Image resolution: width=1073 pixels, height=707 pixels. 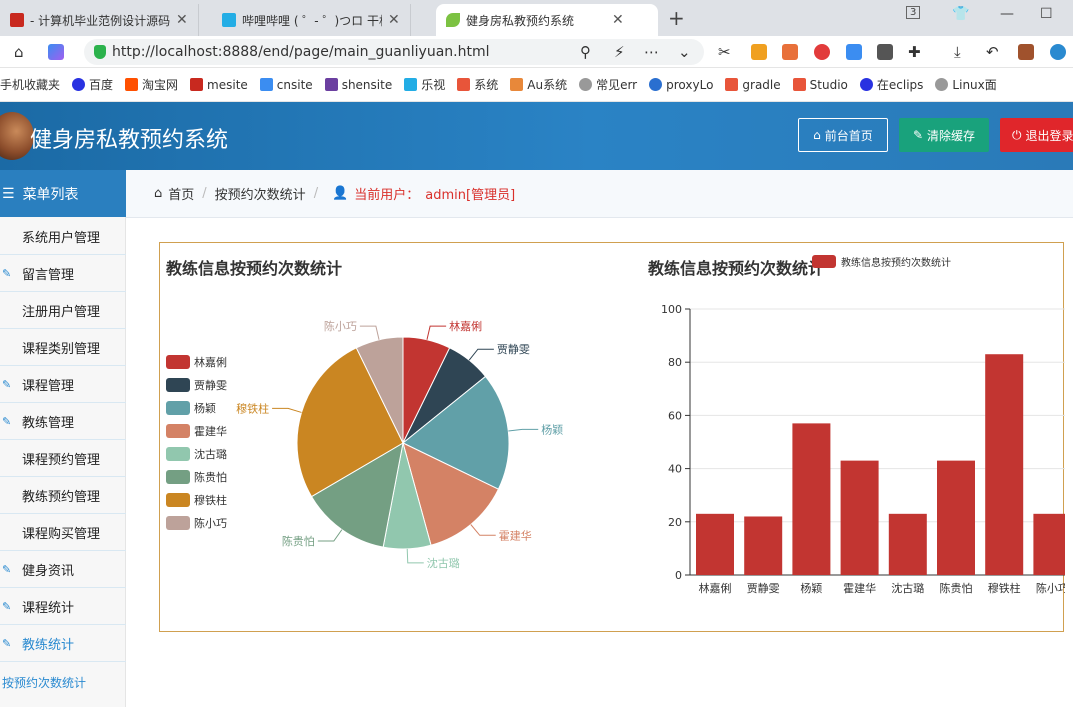 What do you see at coordinates (196, 477) in the screenshot?
I see `pie-legend-item: 陈贵怕` at bounding box center [196, 477].